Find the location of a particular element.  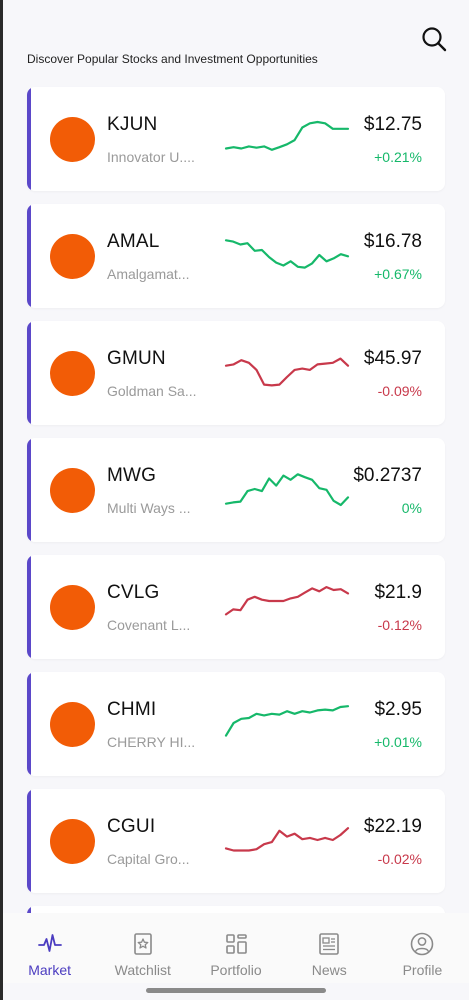

tab-portfolio: Portfolio is located at coordinates (235, 948).